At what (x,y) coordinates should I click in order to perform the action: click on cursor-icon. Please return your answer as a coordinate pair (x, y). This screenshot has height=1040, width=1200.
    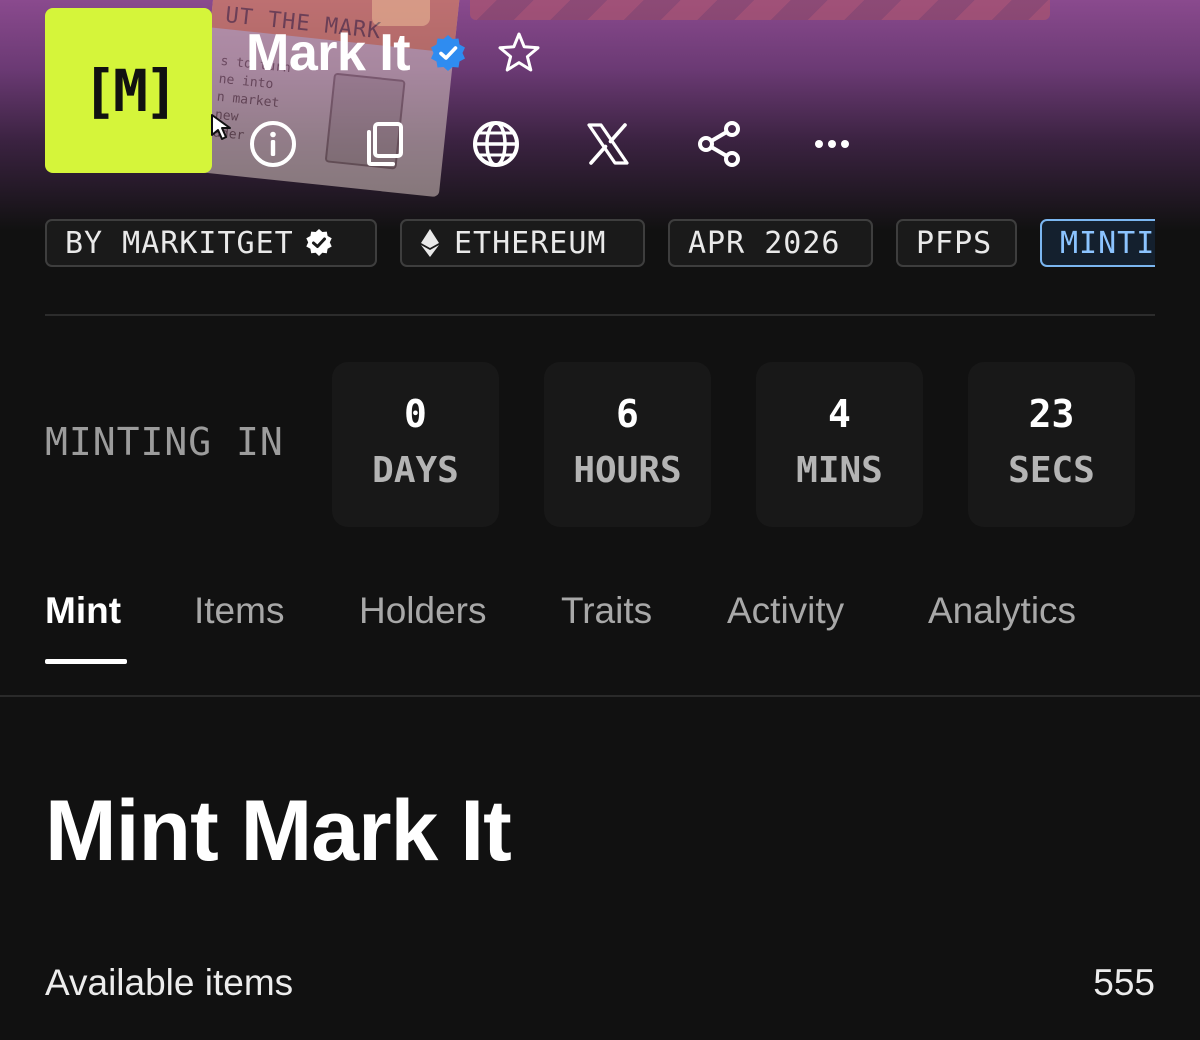
    Looking at the image, I should click on (221, 127).